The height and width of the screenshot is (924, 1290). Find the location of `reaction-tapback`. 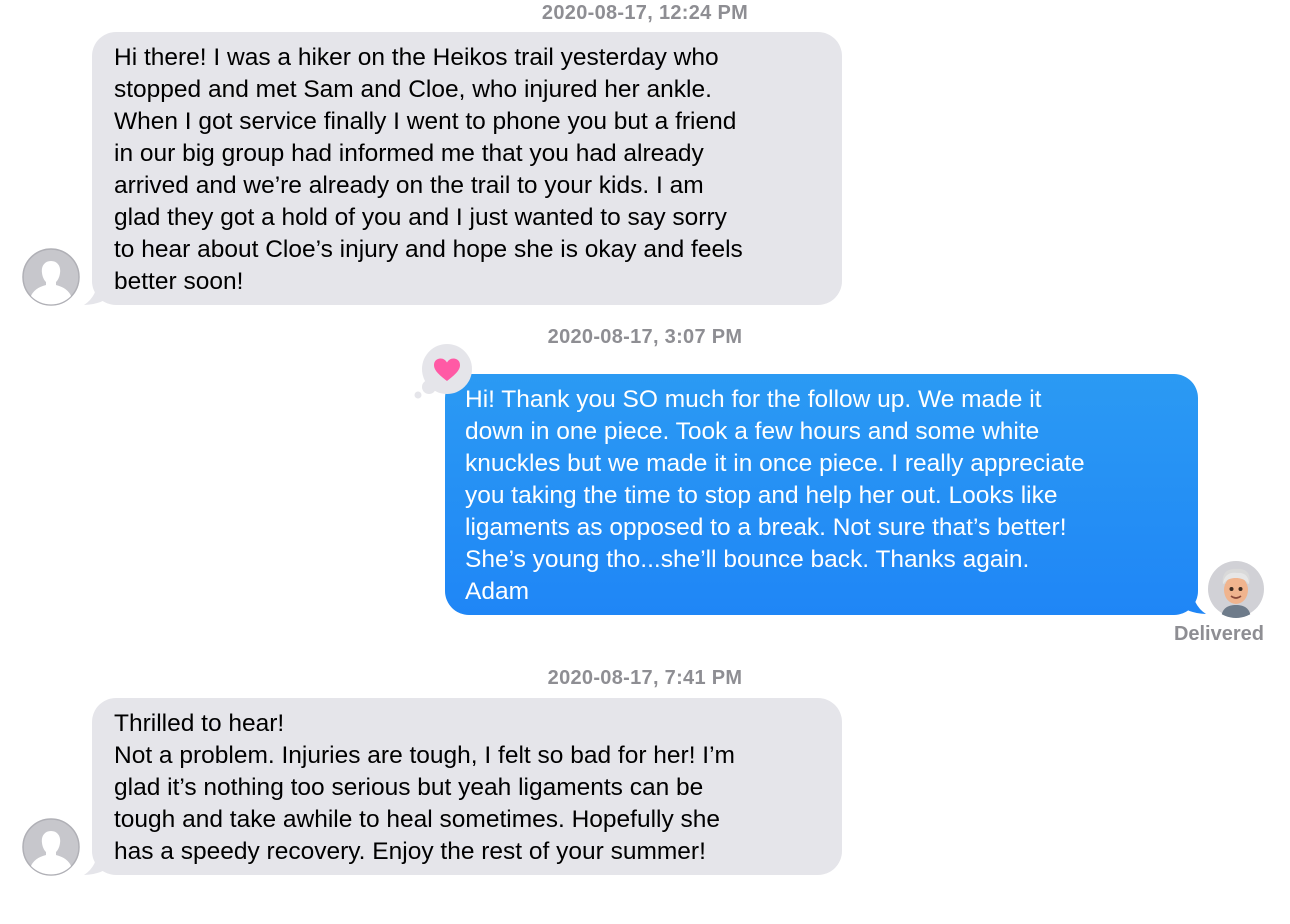

reaction-tapback is located at coordinates (444, 376).